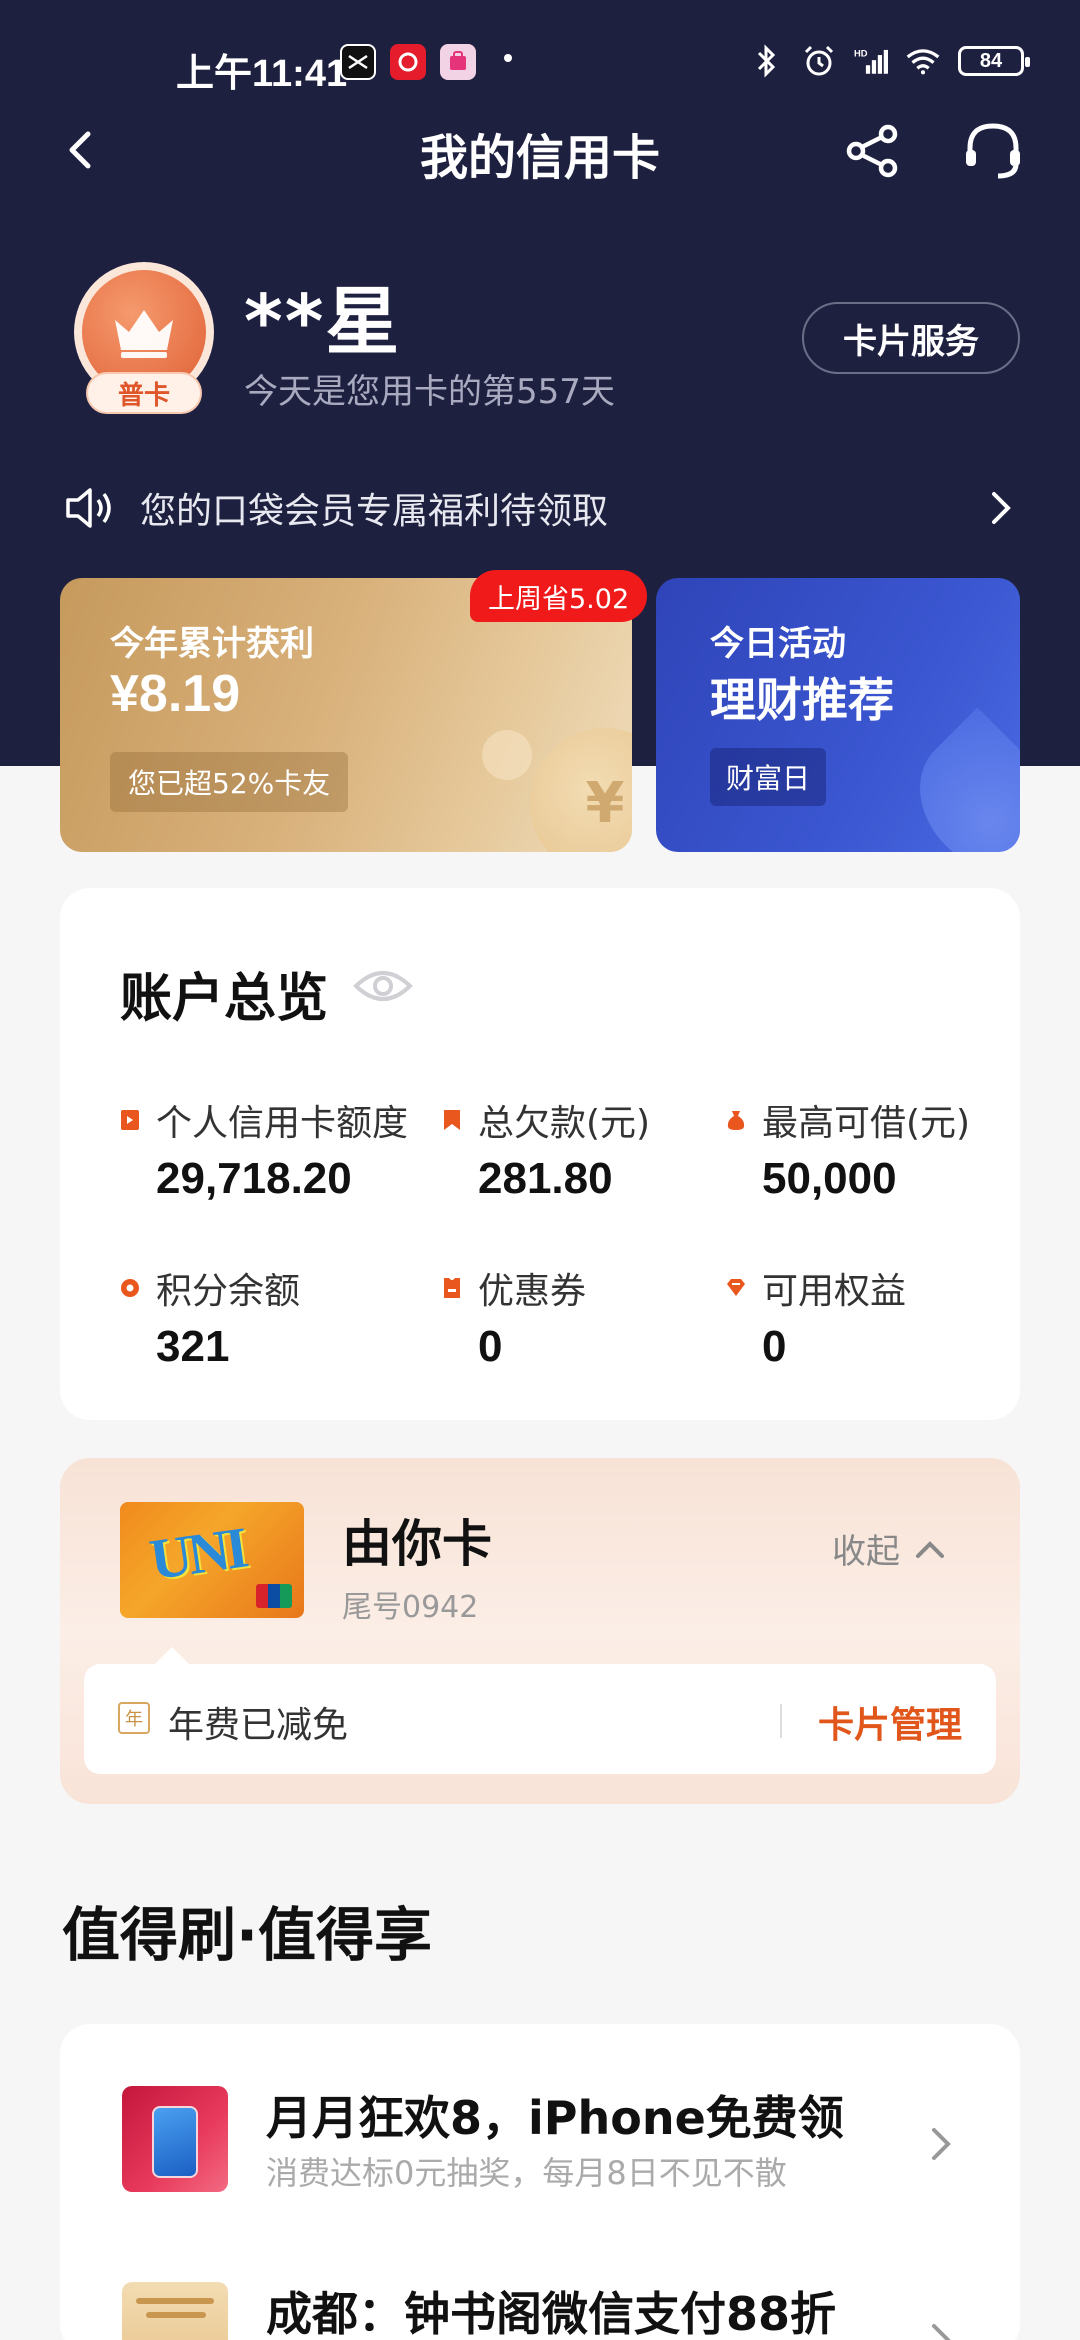  What do you see at coordinates (540, 65) in the screenshot?
I see `status-bar: 上午11:41 HD 84` at bounding box center [540, 65].